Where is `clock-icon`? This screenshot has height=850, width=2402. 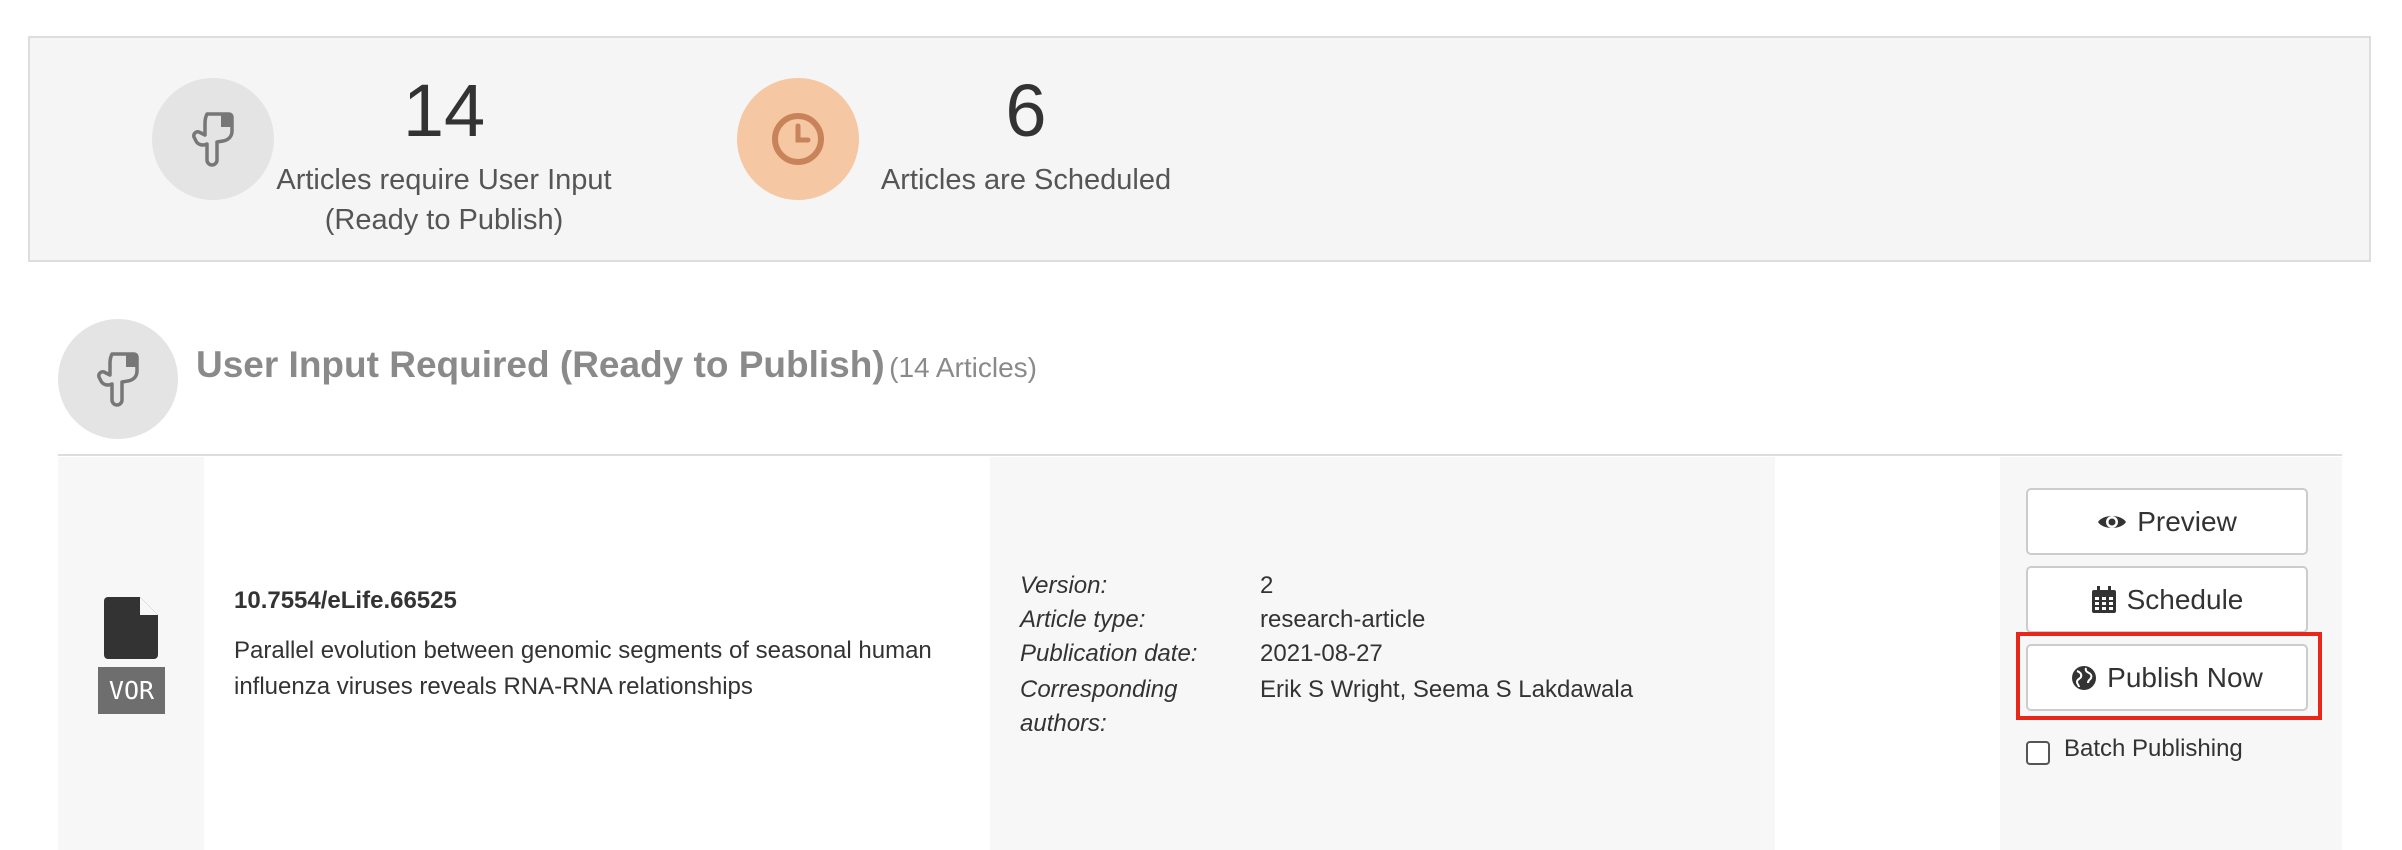
clock-icon is located at coordinates (798, 139).